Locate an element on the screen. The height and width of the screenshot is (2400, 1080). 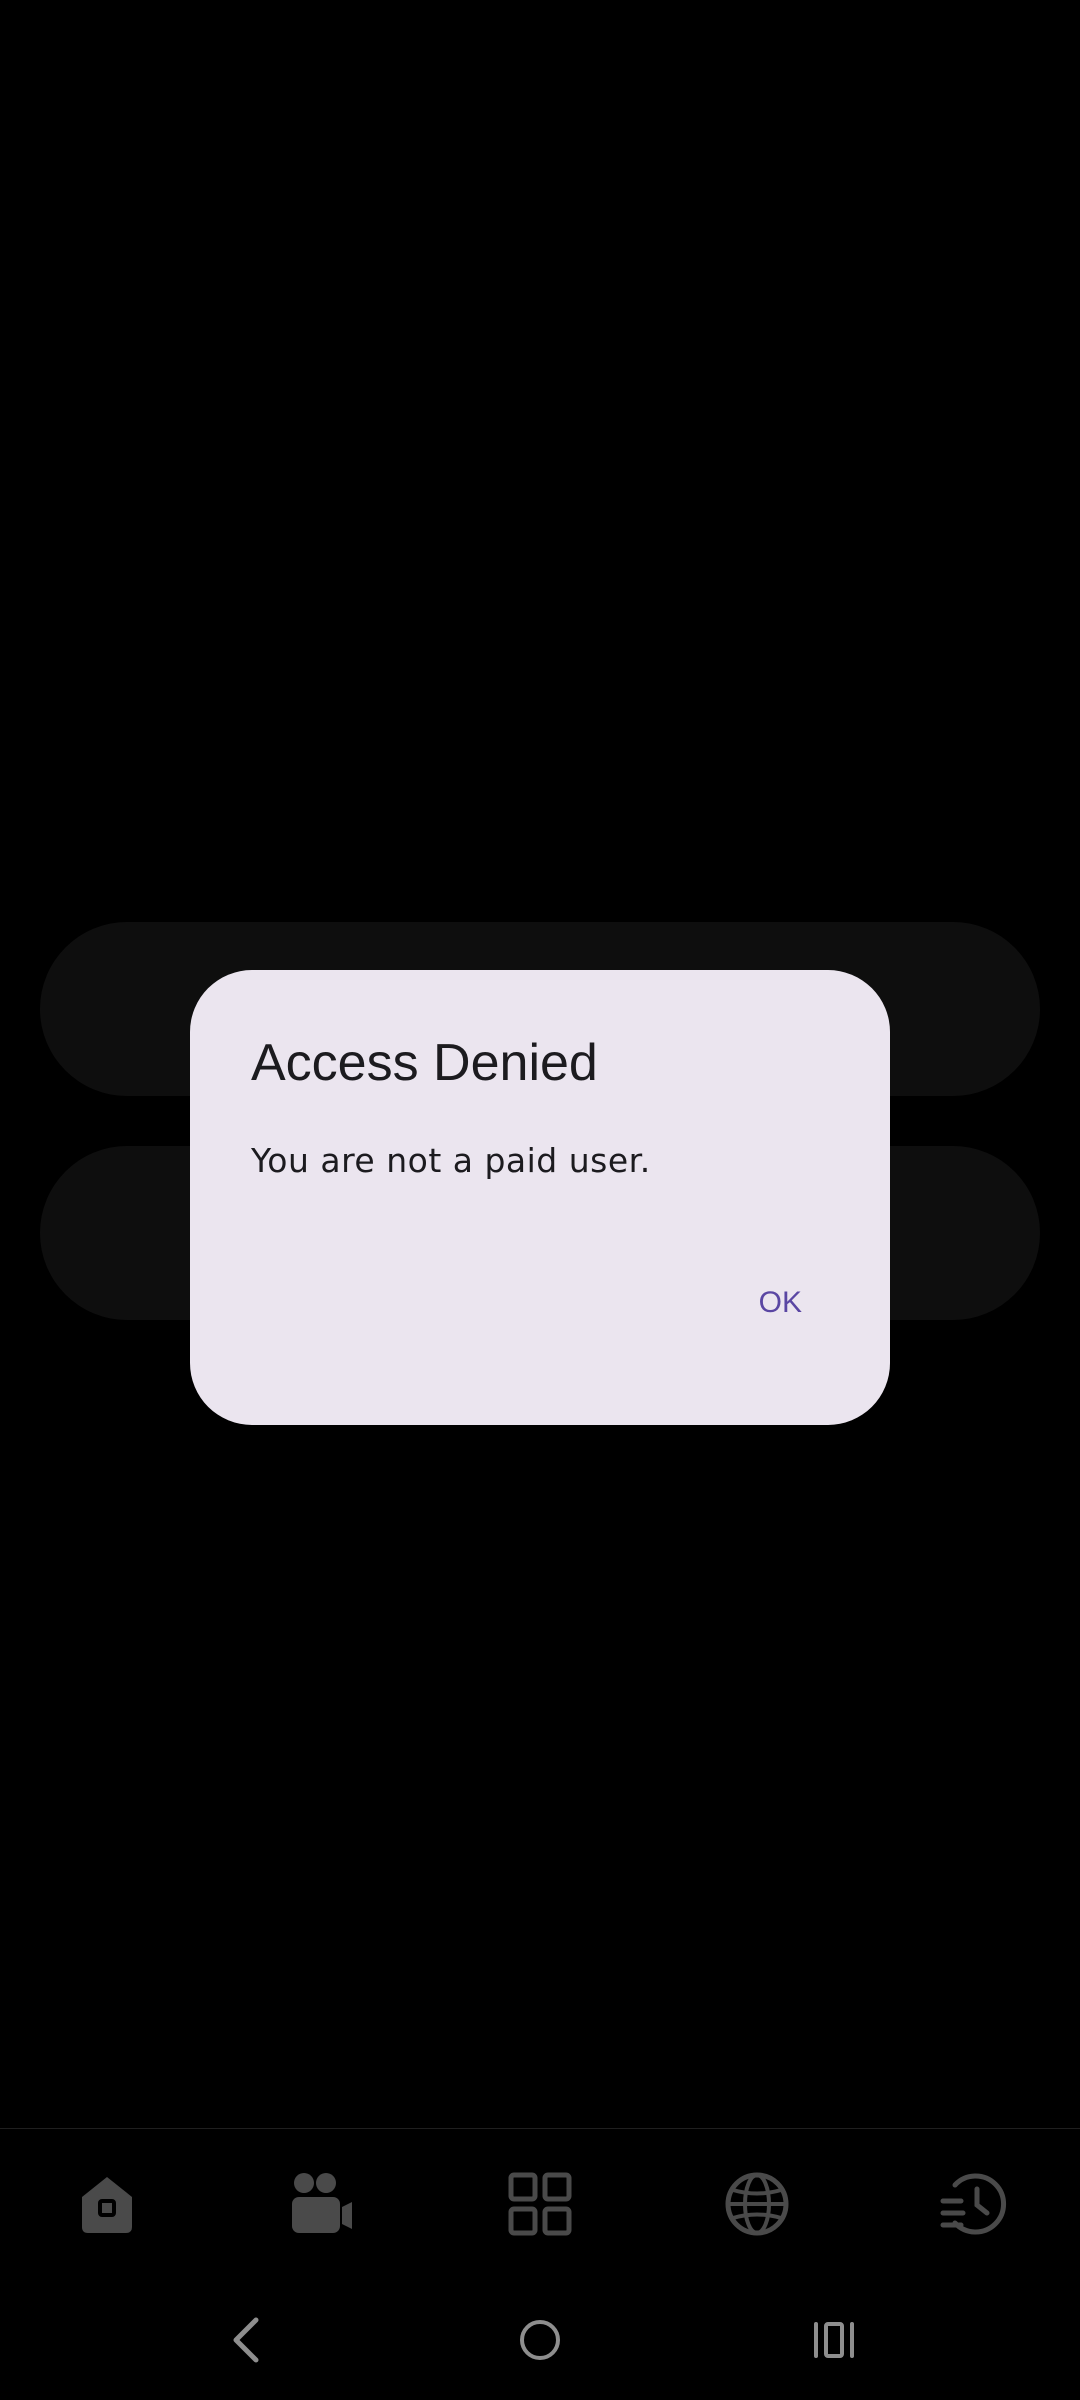
nav-item-grid is located at coordinates (540, 2204).